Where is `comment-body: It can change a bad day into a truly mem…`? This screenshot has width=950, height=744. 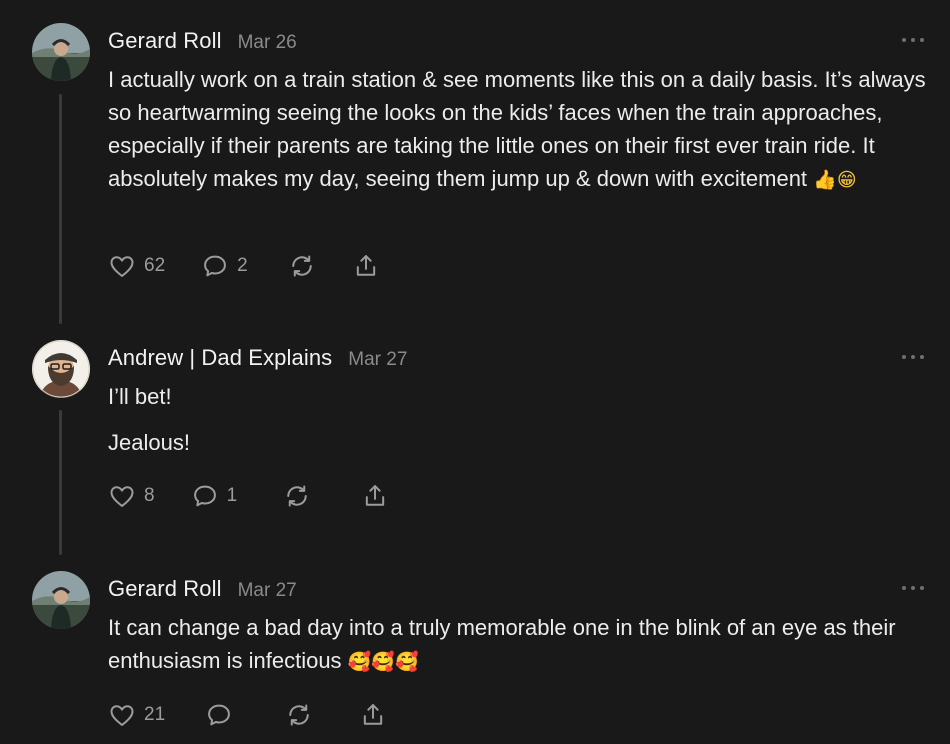 comment-body: It can change a bad day into a truly mem… is located at coordinates (518, 645).